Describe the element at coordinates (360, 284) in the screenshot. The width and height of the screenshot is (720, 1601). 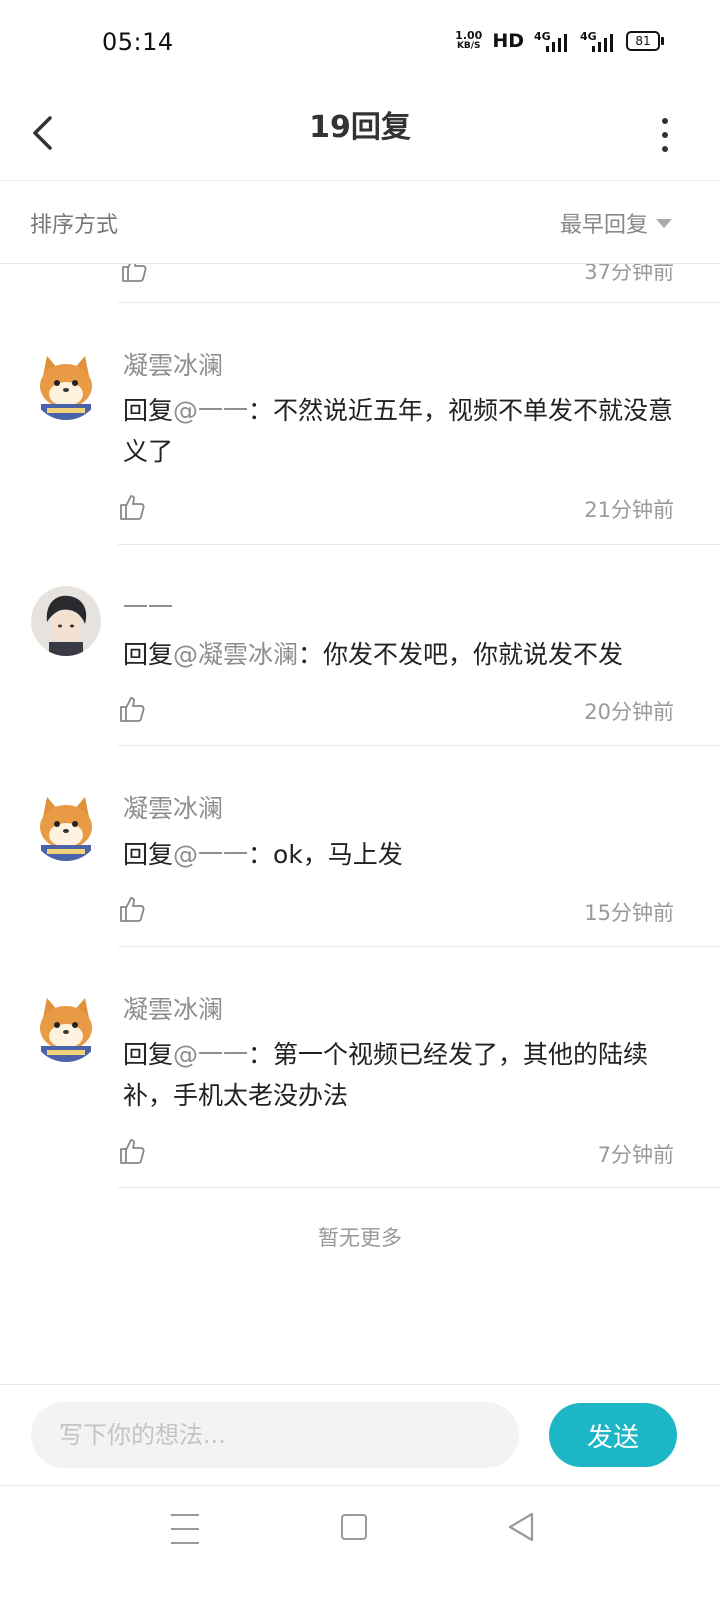
I see `list-item-partial: 37分钟前` at that location.